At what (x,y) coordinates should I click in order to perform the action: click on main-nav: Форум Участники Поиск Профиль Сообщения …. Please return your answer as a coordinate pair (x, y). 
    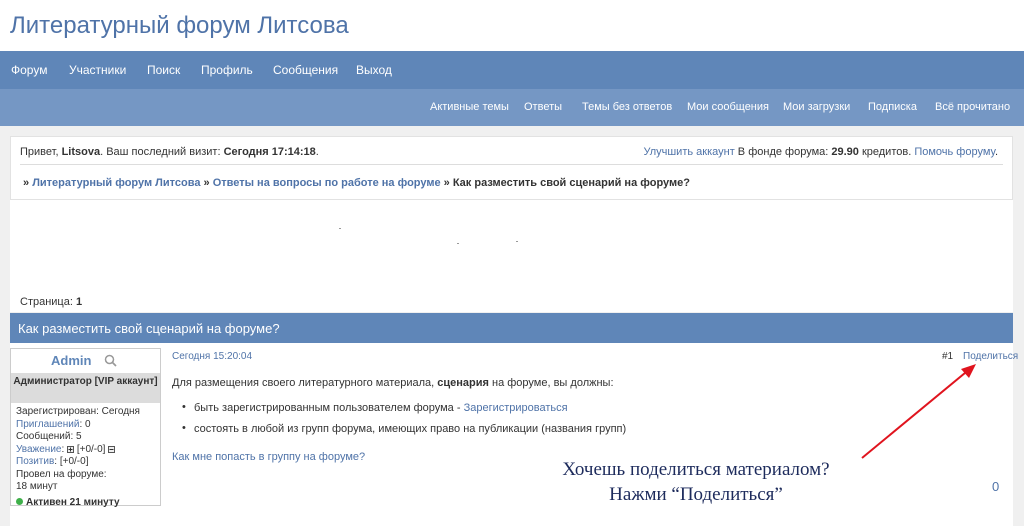
    Looking at the image, I should click on (512, 70).